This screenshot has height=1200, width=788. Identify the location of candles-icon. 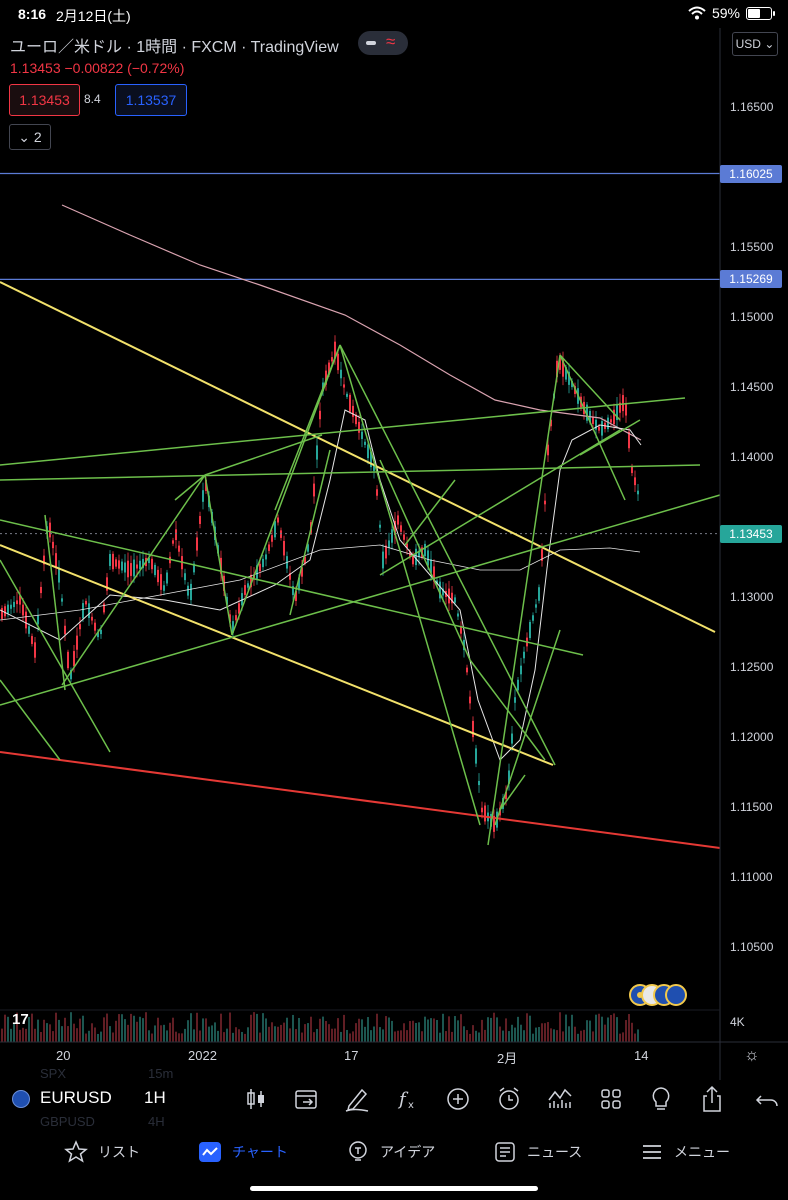
(256, 1099).